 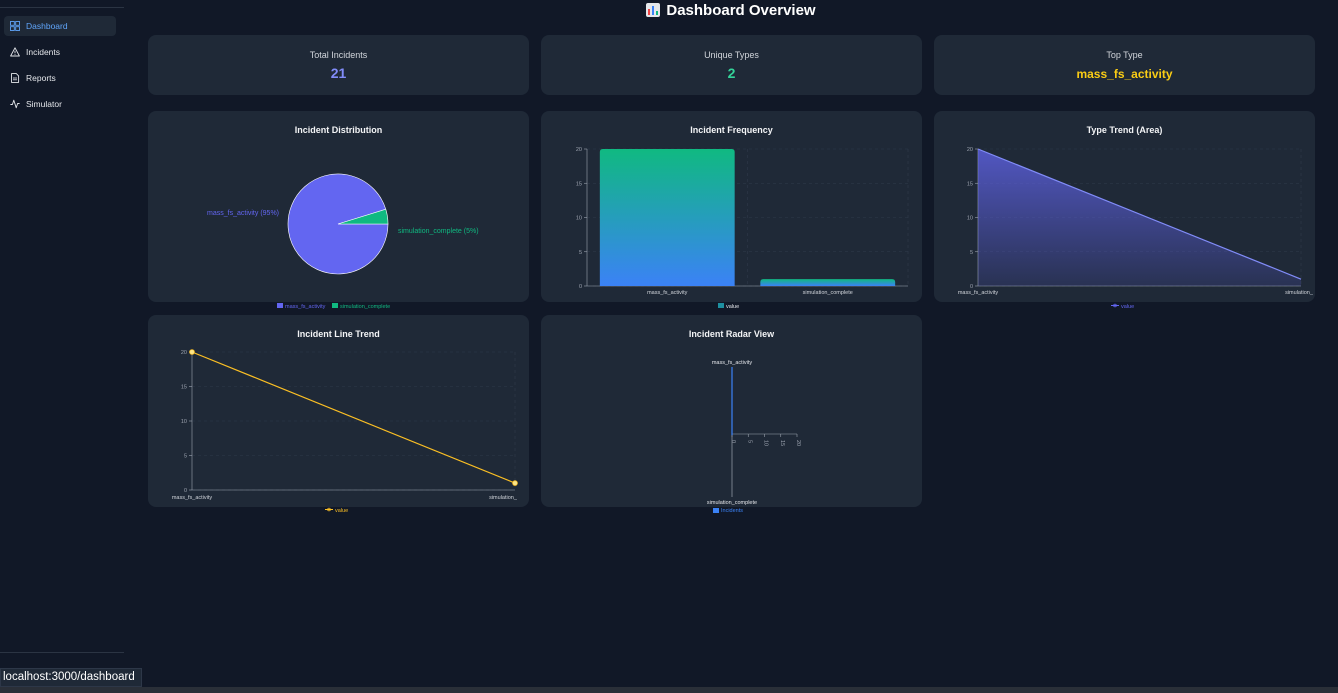 What do you see at coordinates (766, 443) in the screenshot?
I see `radar-tick-label: 10` at bounding box center [766, 443].